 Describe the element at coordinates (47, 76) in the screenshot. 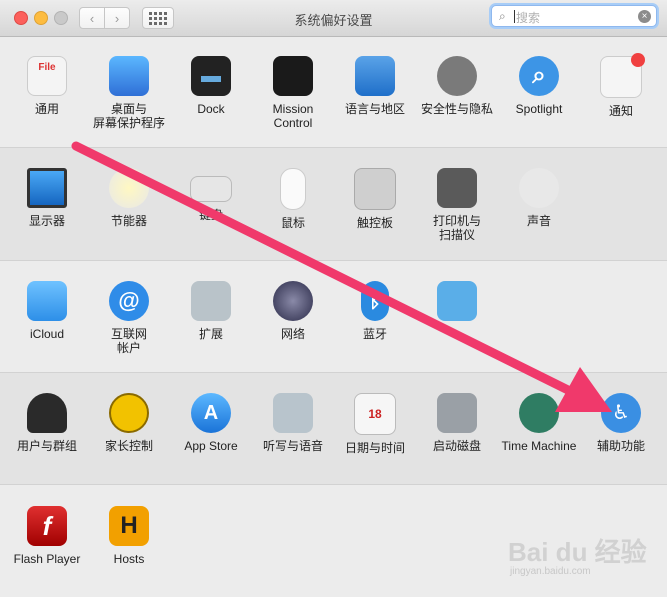

I see `general-icon: File` at that location.